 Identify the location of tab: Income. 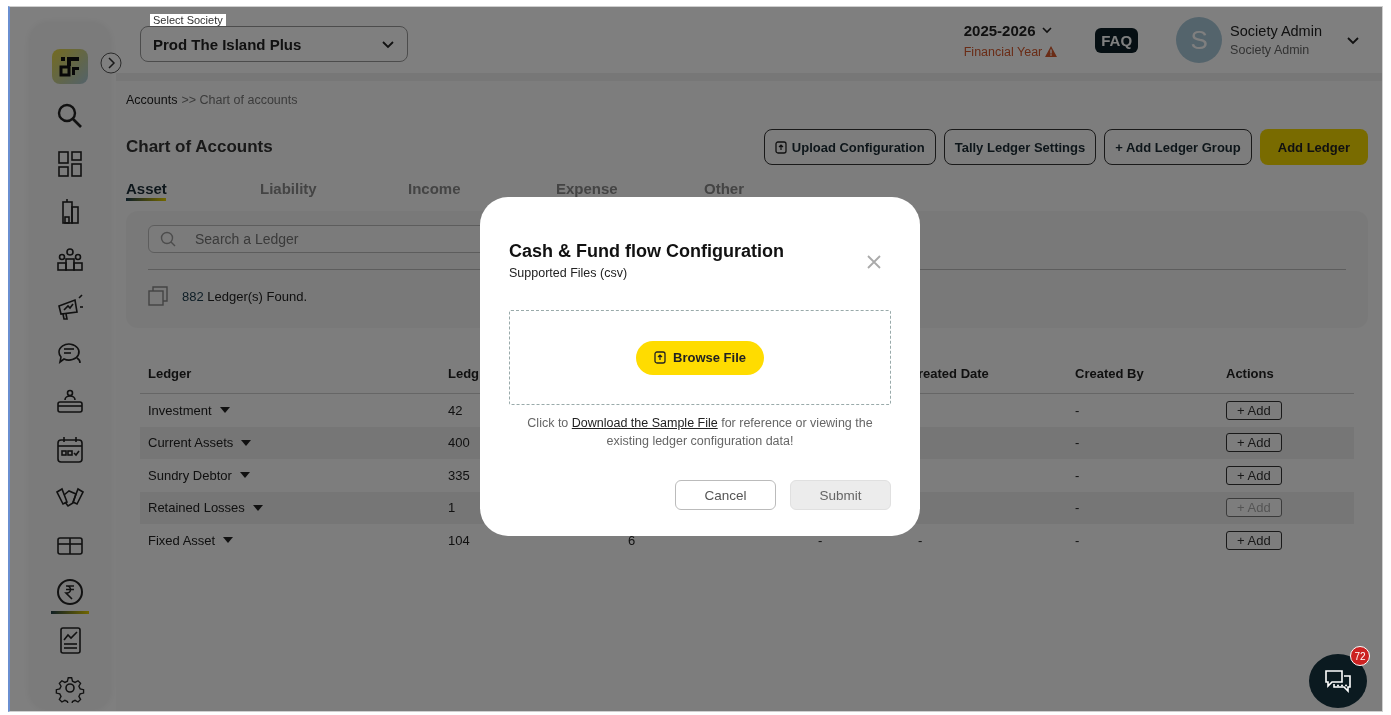
(482, 188).